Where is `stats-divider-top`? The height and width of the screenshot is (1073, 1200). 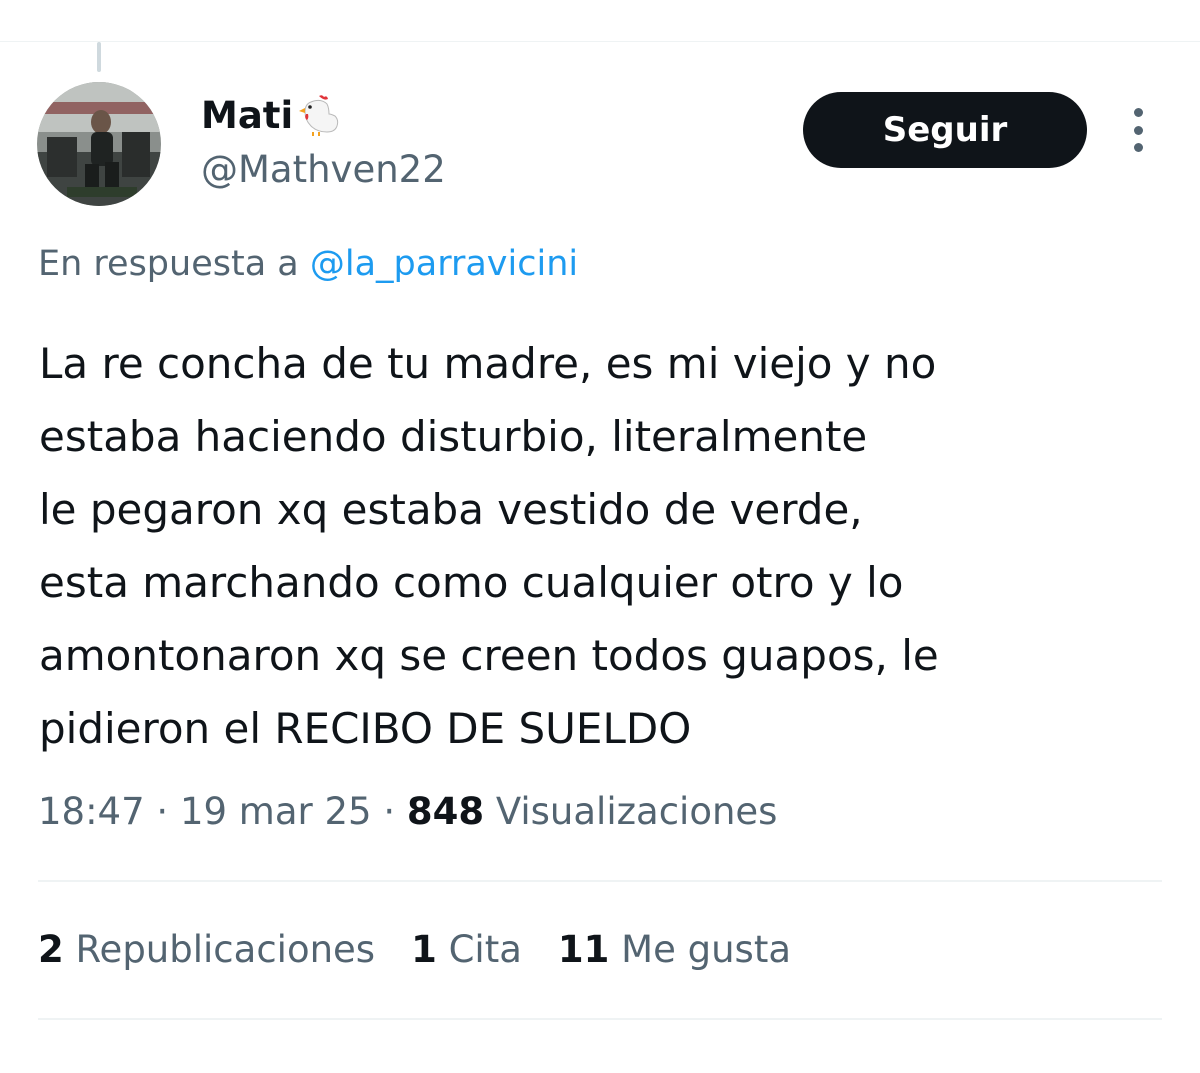 stats-divider-top is located at coordinates (600, 881).